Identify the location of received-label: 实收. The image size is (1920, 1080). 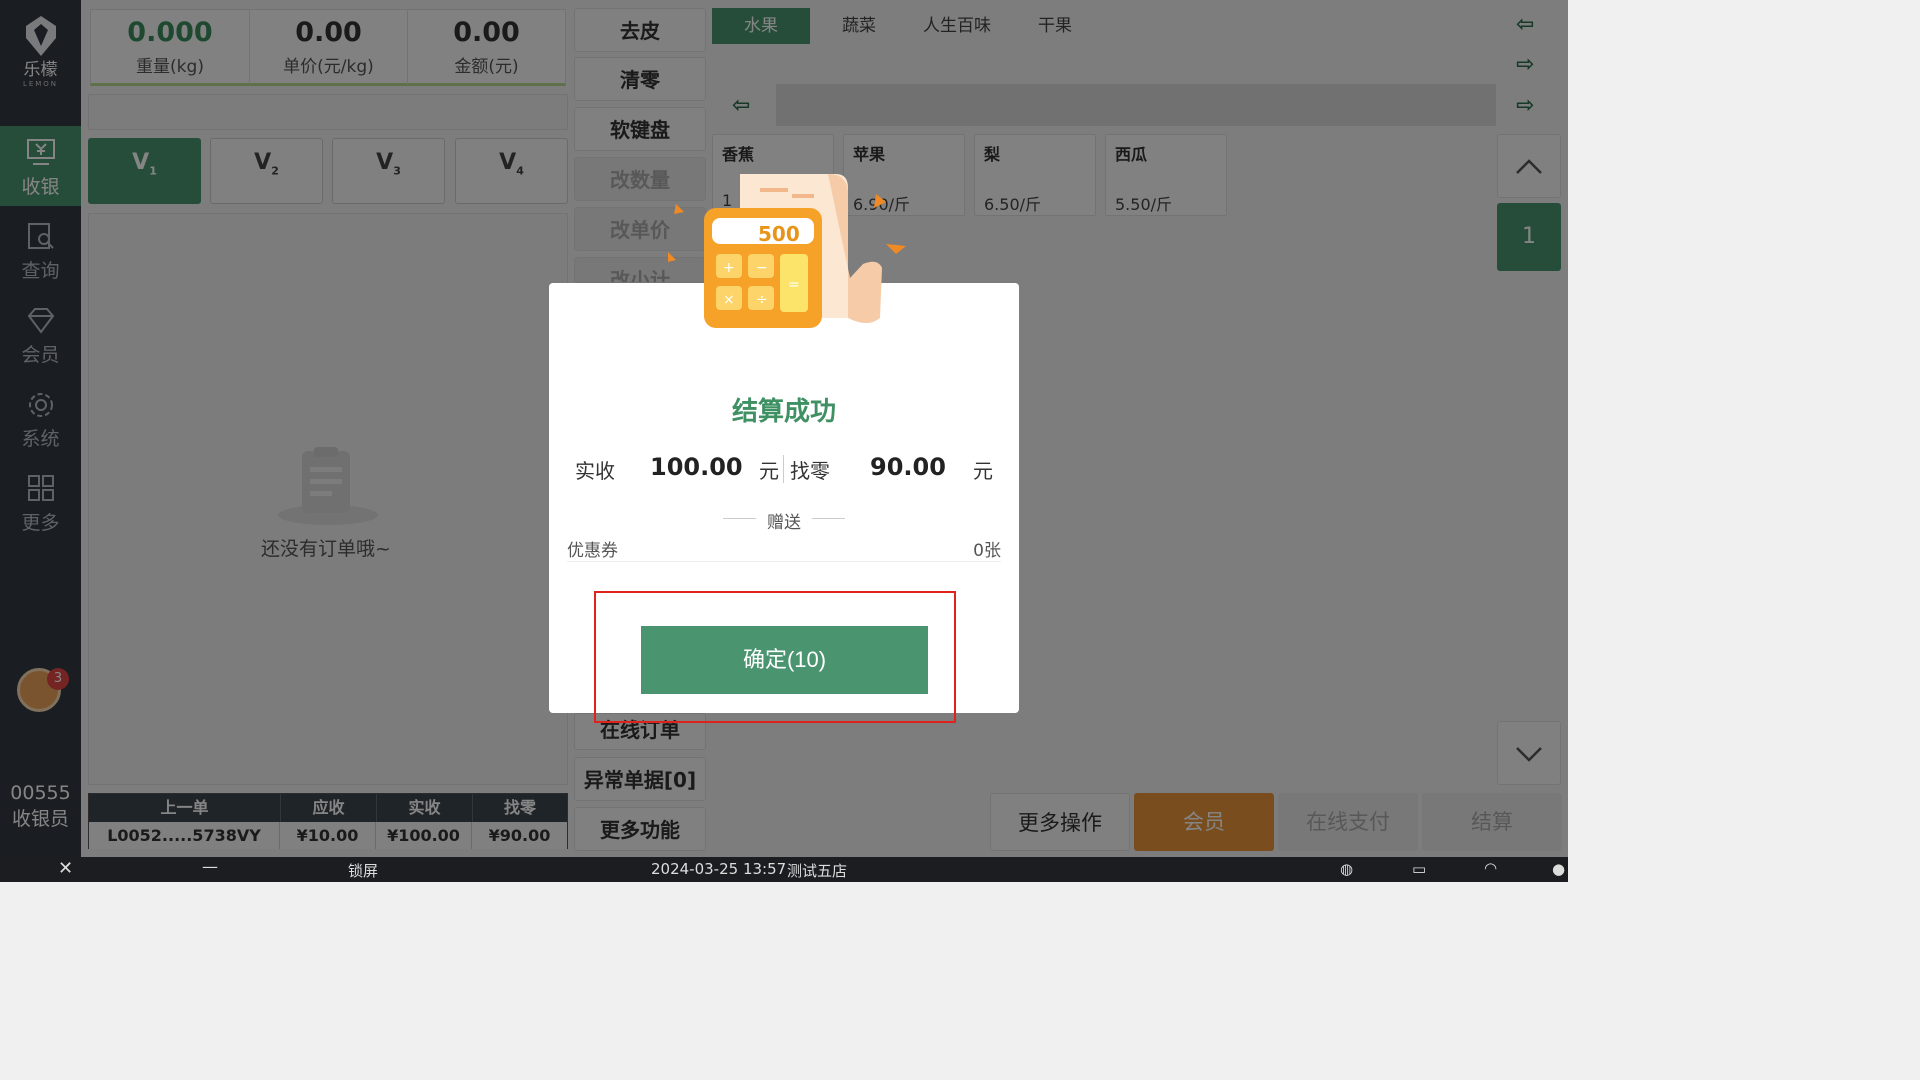
(595, 471).